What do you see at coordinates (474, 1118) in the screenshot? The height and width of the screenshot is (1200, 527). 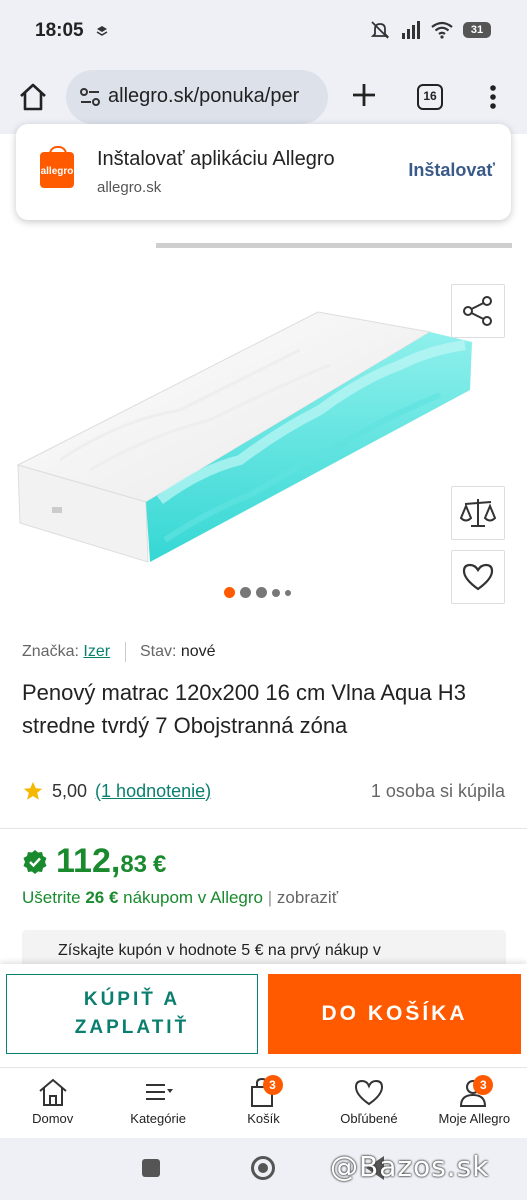 I see `nav-label: Moje Allegro` at bounding box center [474, 1118].